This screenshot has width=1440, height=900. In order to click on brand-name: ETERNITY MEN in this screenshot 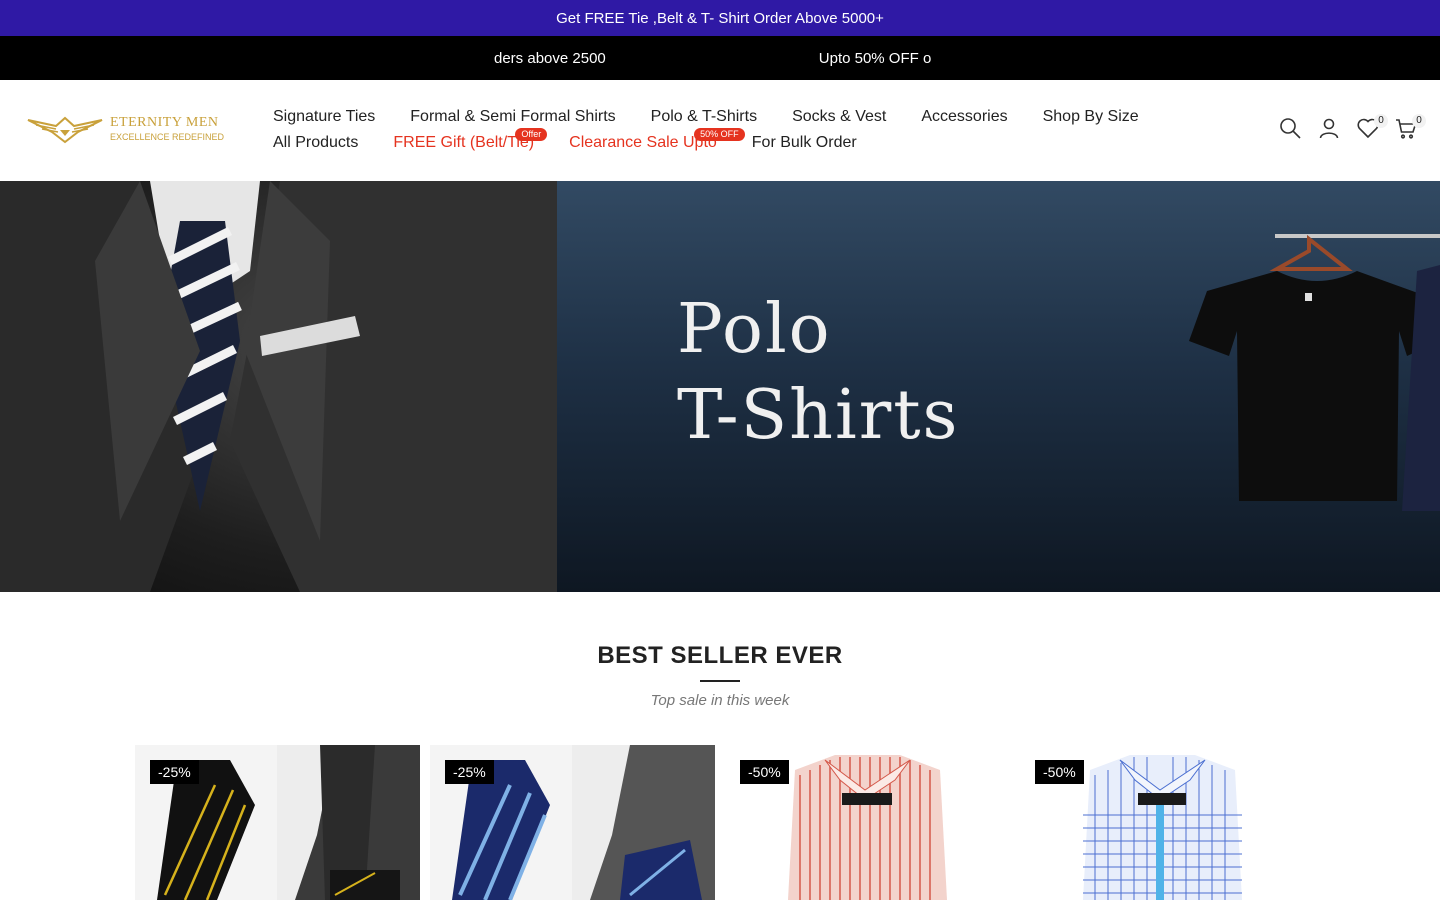, I will do `click(164, 122)`.